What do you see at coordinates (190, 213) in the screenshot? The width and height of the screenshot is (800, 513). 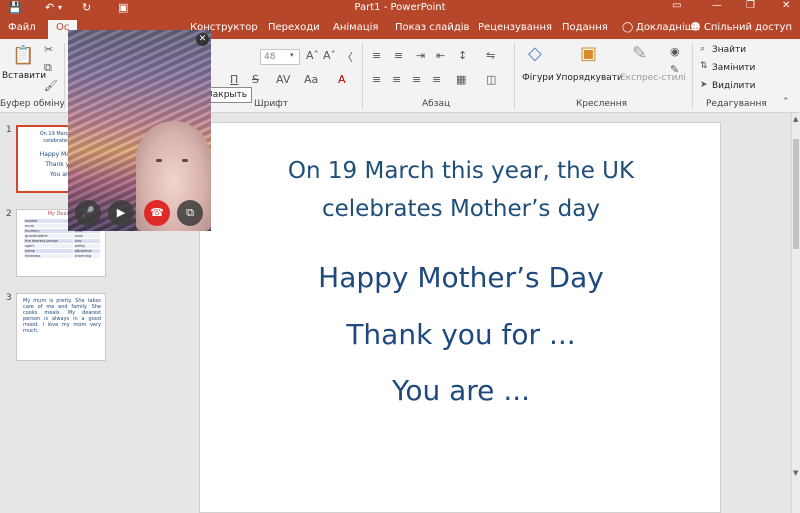 I see `pop-out-icon: ⧉` at bounding box center [190, 213].